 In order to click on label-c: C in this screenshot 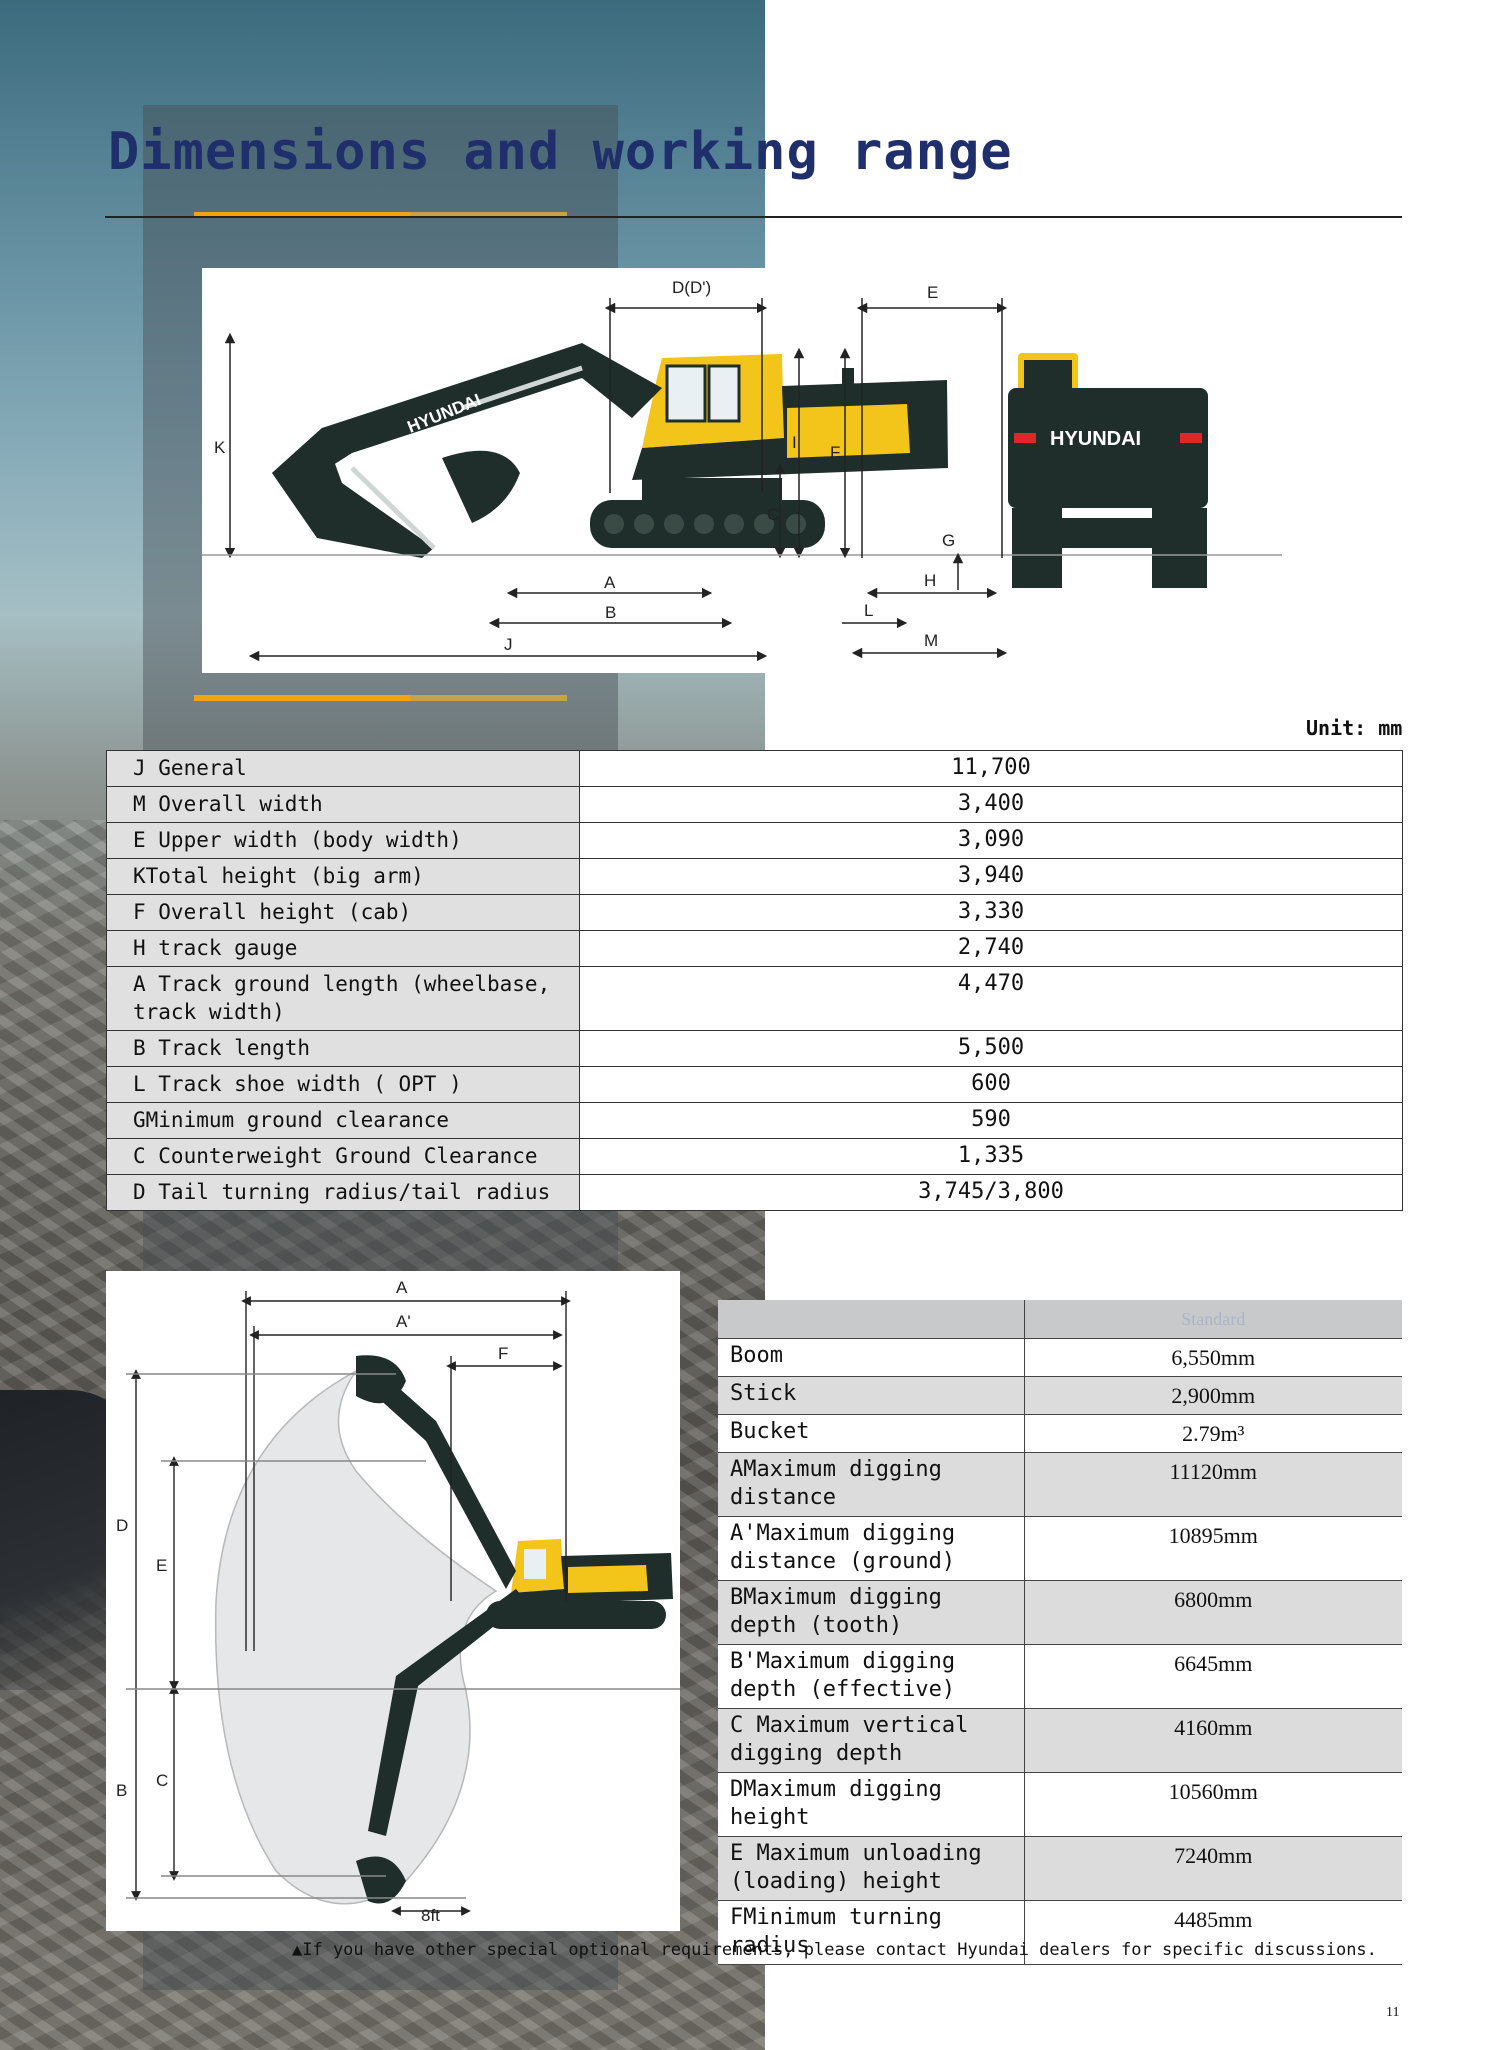, I will do `click(773, 514)`.